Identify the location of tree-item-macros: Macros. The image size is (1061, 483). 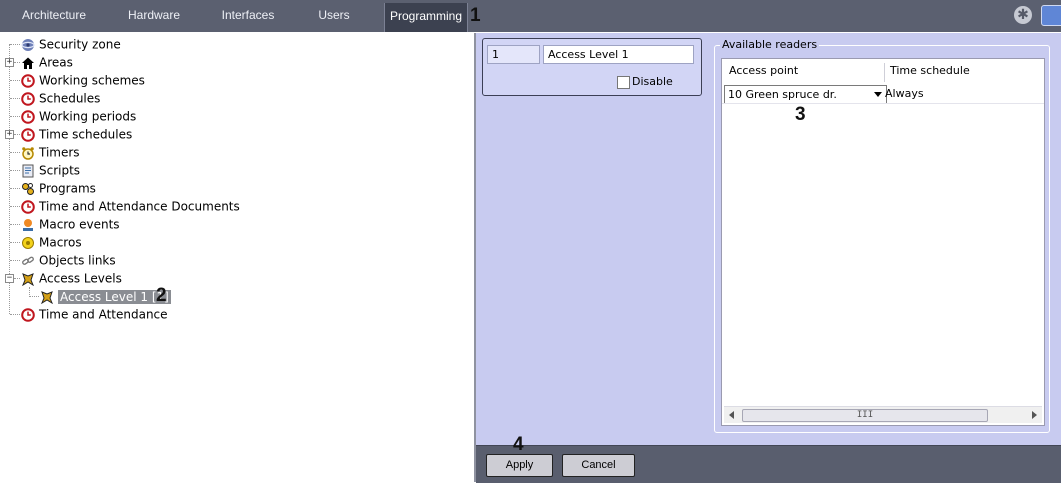
(51, 242).